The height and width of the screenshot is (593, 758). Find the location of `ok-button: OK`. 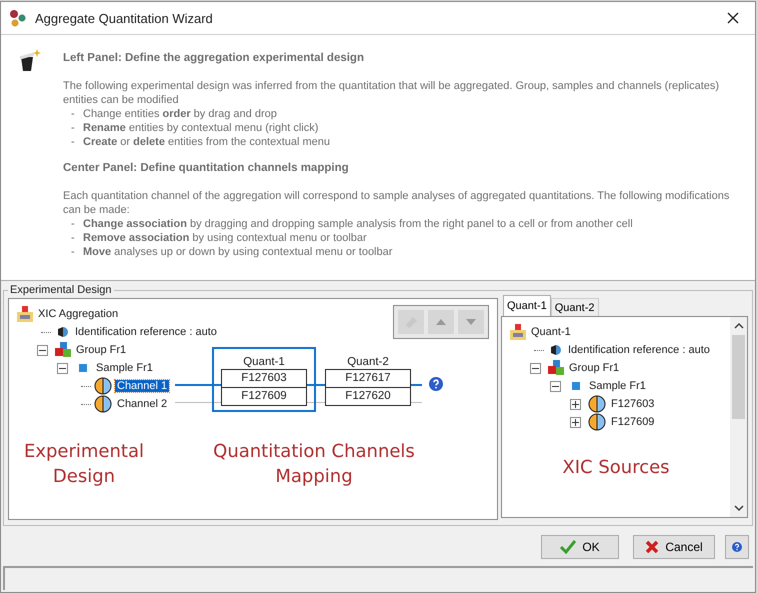

ok-button: OK is located at coordinates (580, 547).